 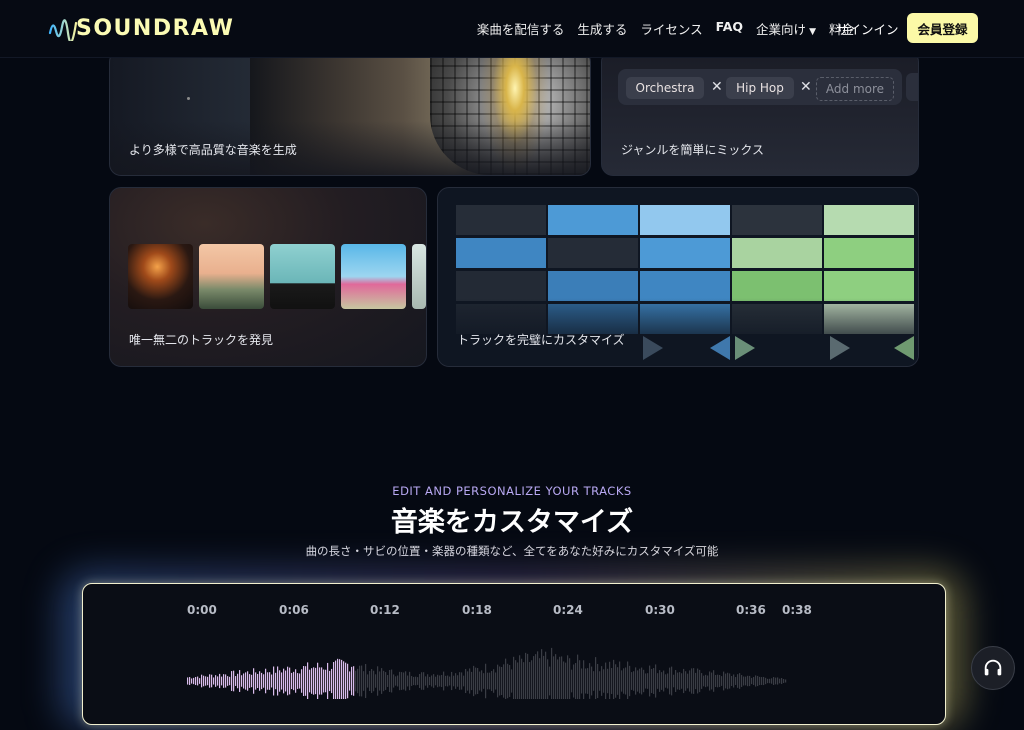 I want to click on brand-name: SOUNDRAW, so click(x=155, y=28).